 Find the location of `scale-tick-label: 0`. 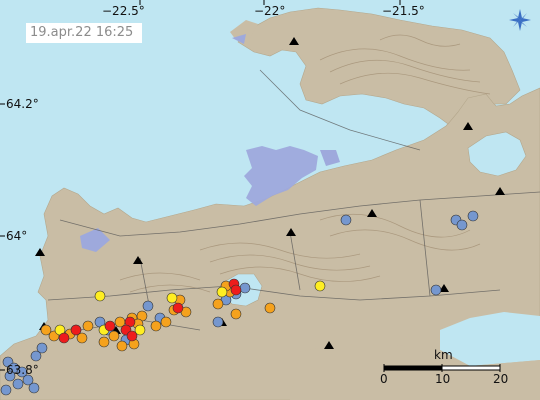

scale-tick-label: 0 is located at coordinates (384, 379).